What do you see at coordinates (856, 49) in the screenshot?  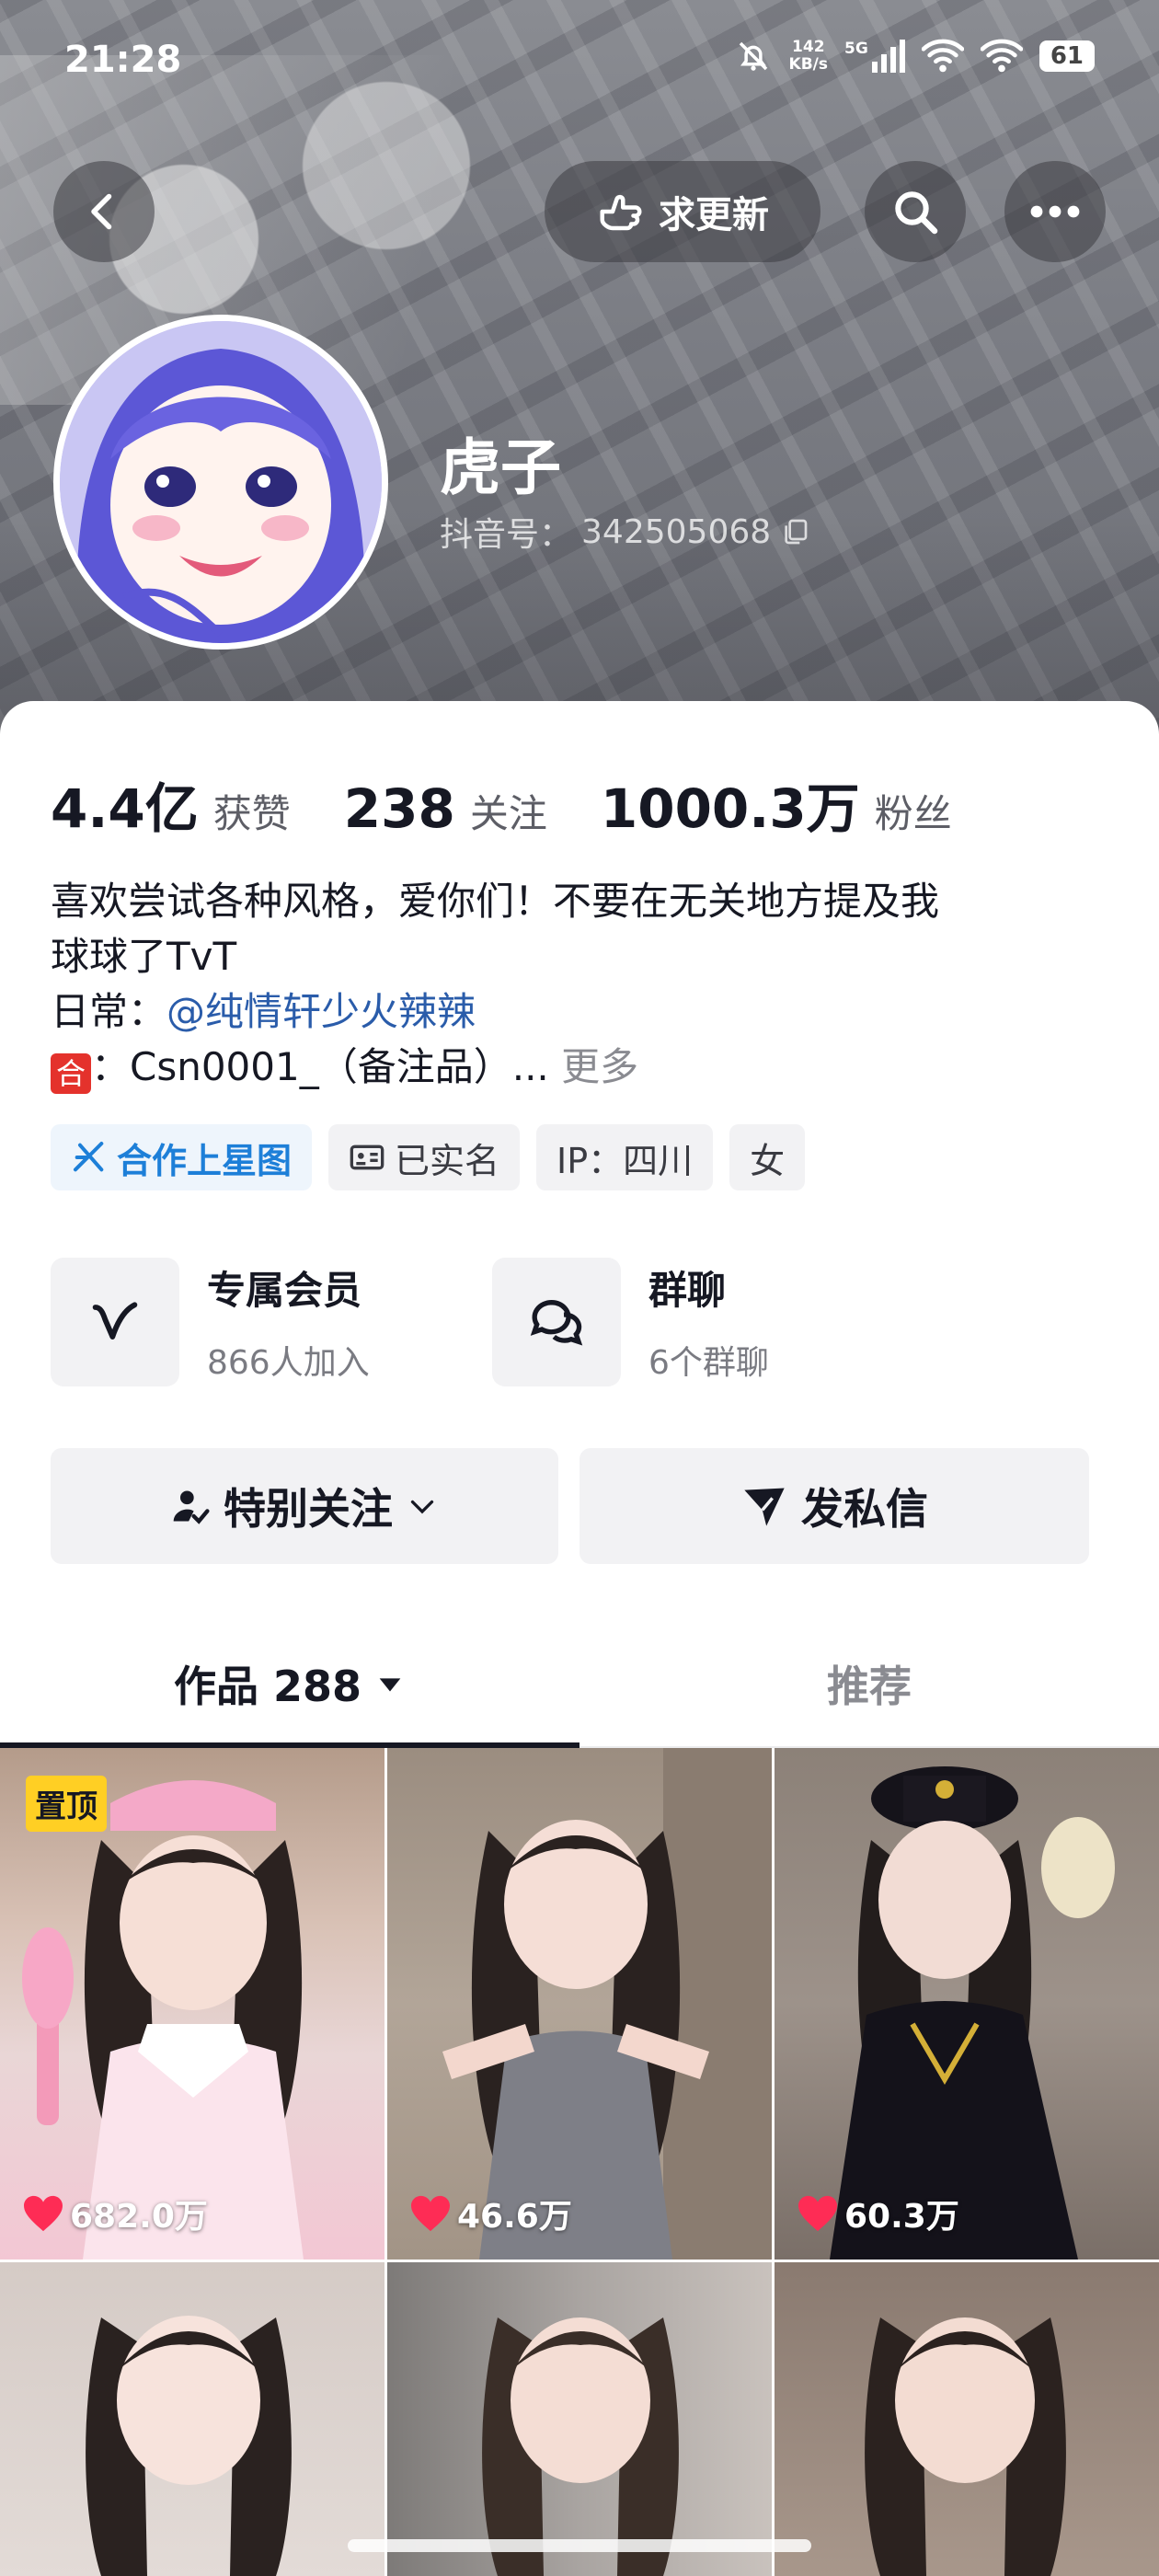 I see `signal-label: 5G` at bounding box center [856, 49].